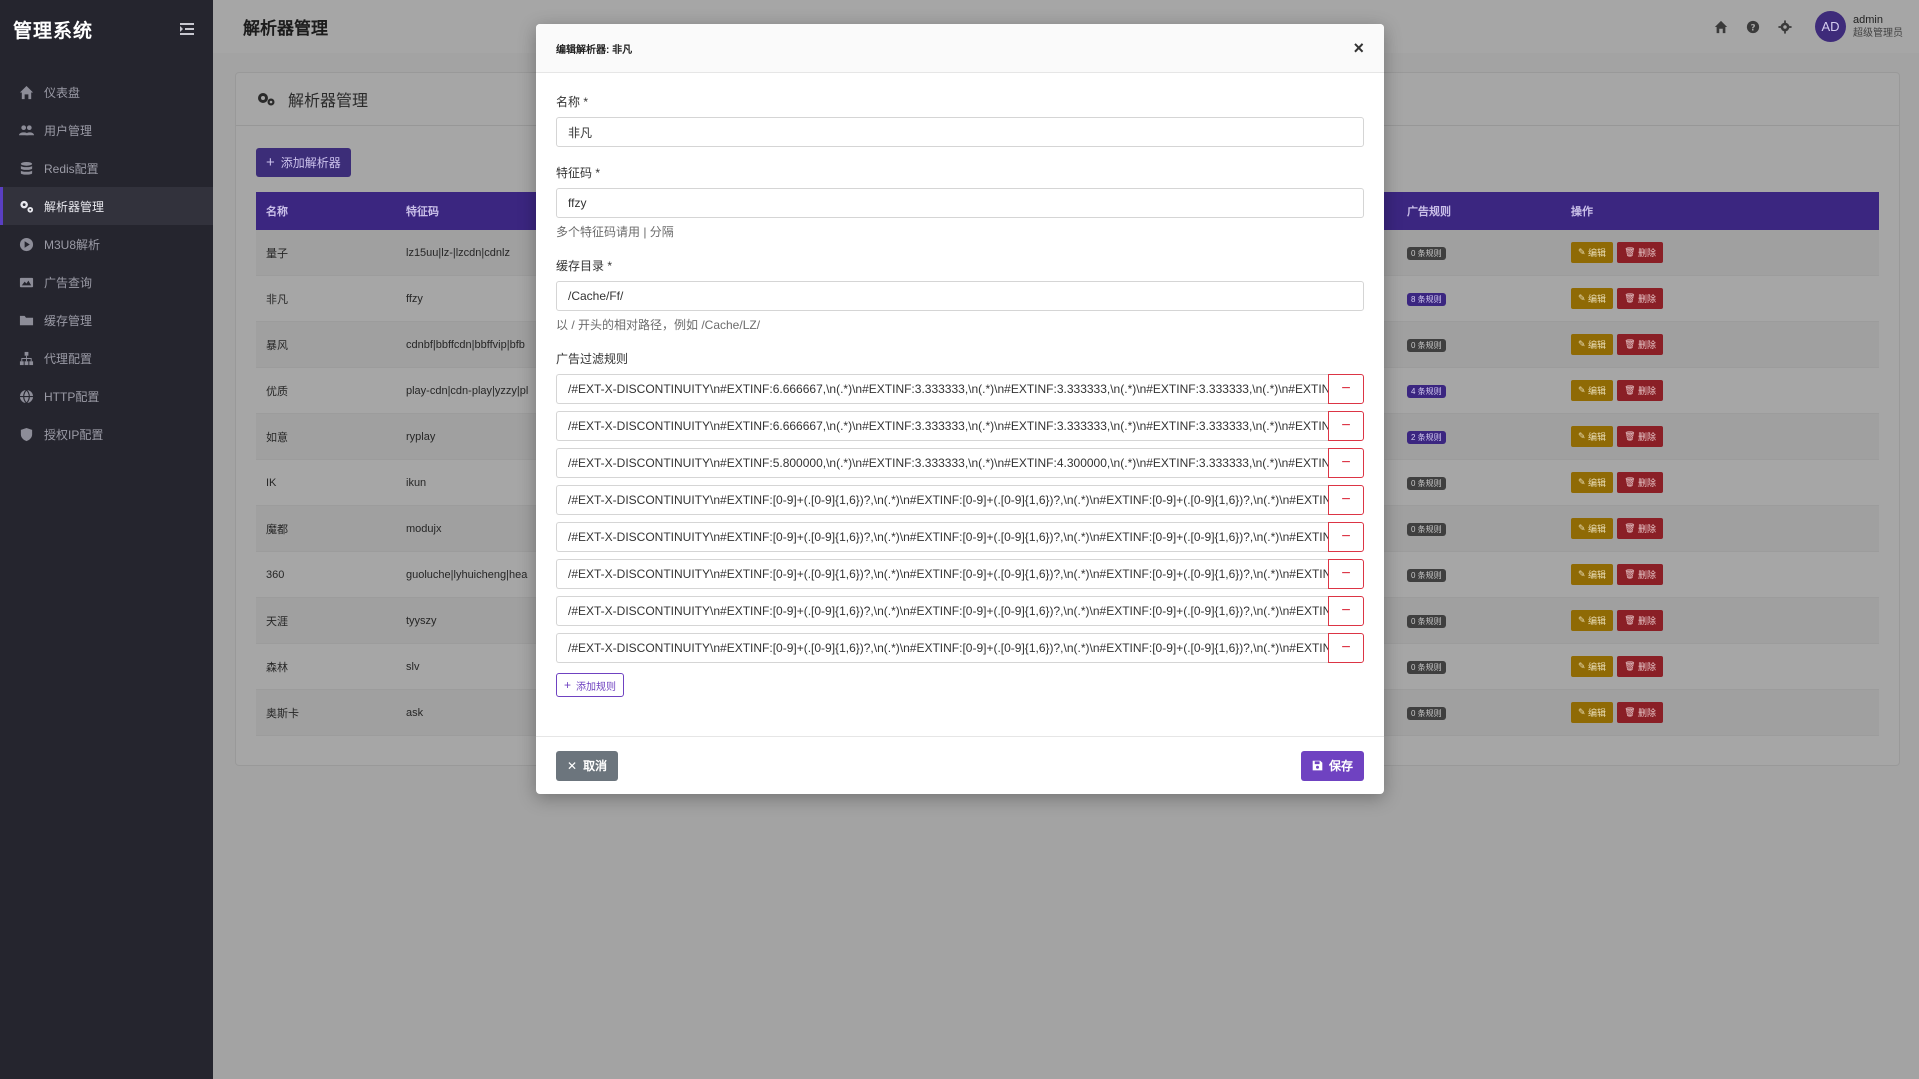 This screenshot has height=1079, width=1919. What do you see at coordinates (1830, 26) in the screenshot?
I see `avatar: AD` at bounding box center [1830, 26].